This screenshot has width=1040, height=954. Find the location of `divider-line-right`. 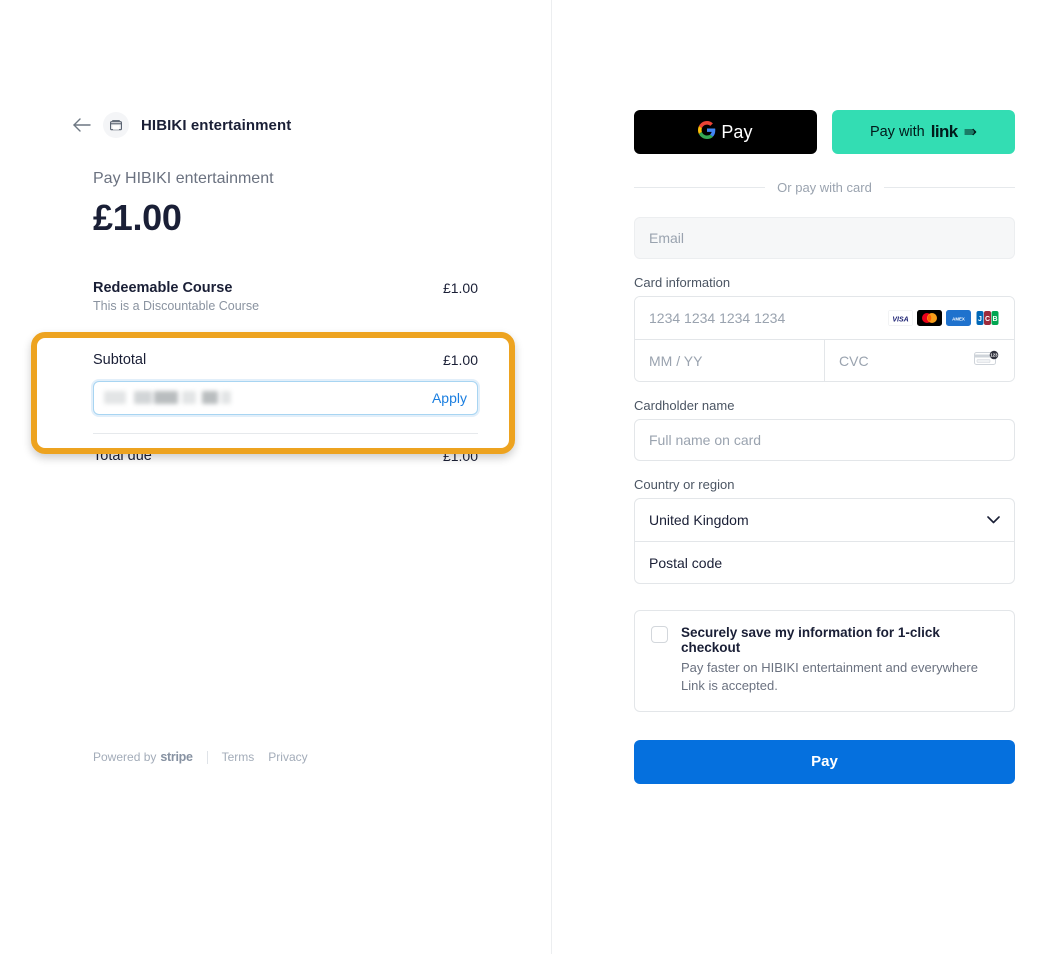

divider-line-right is located at coordinates (949, 187).